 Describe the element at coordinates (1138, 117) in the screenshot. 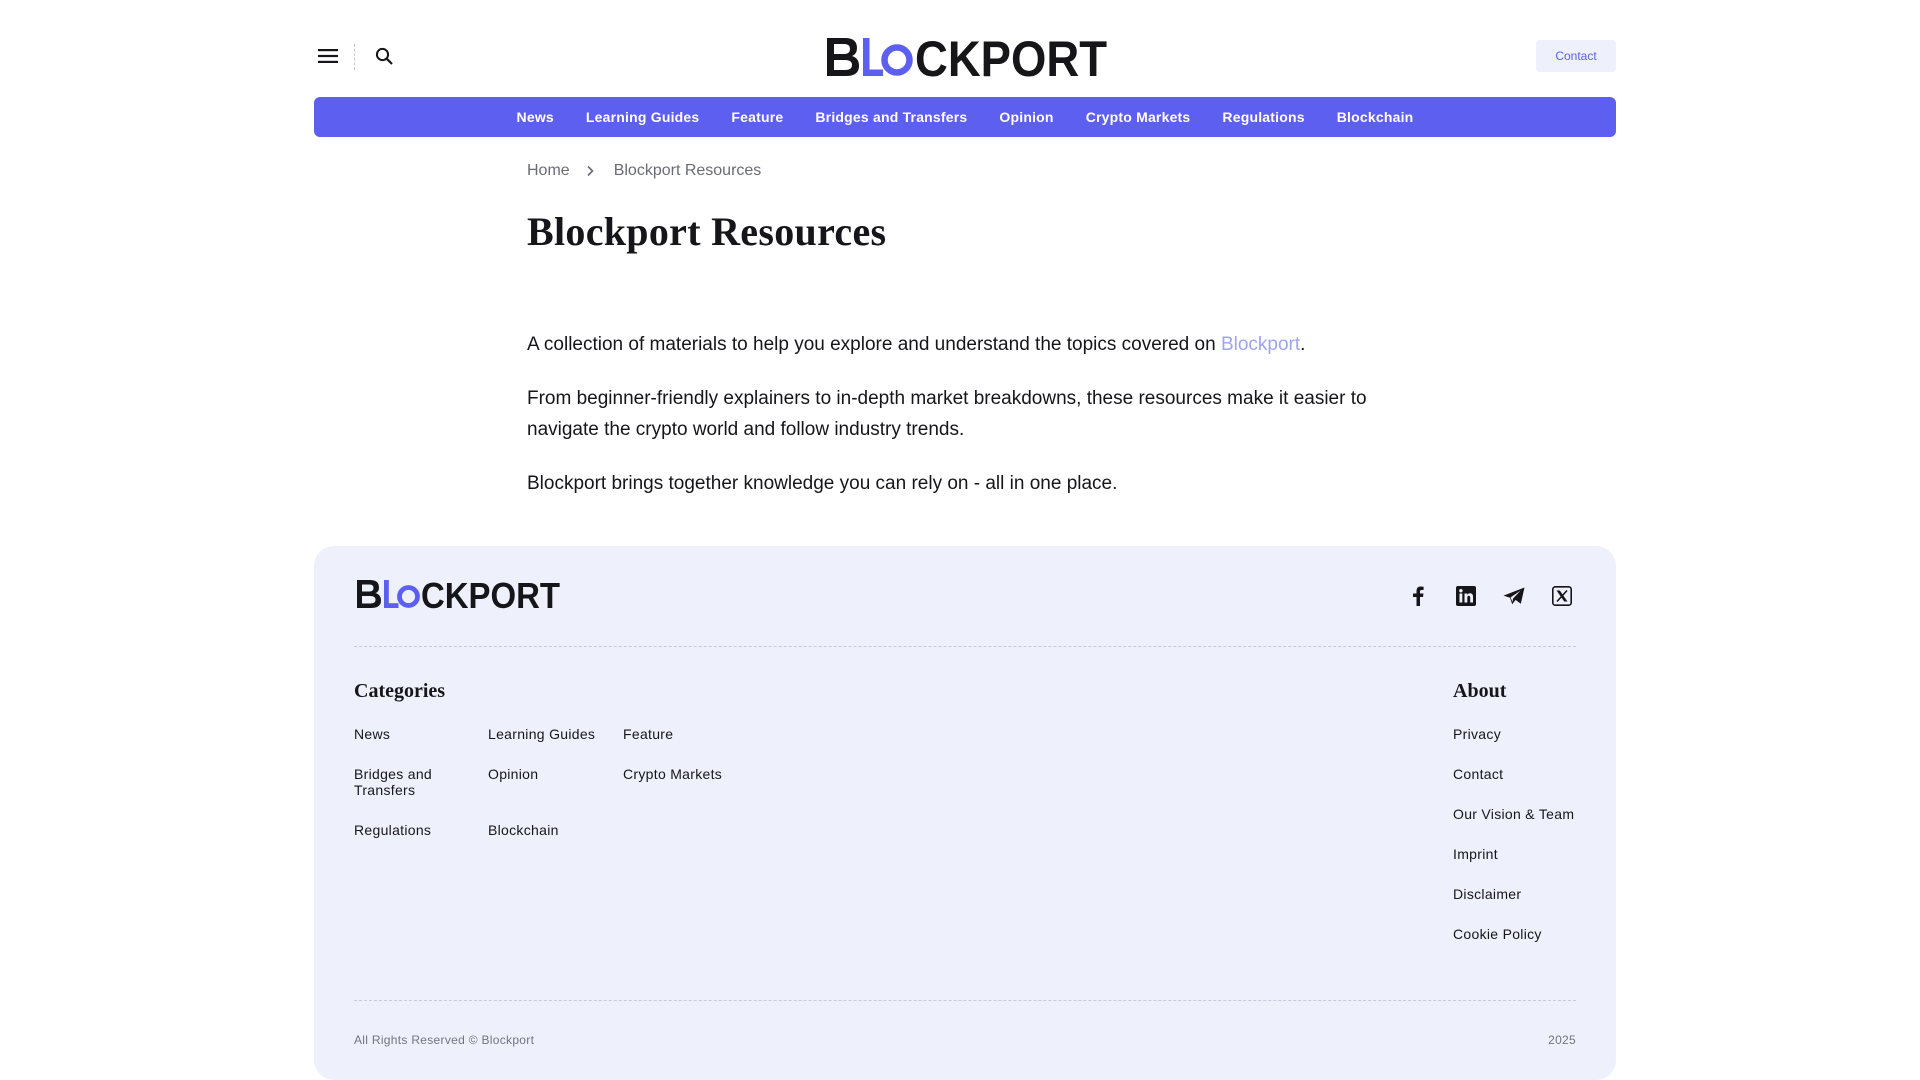

I see `nav-item-crypto-markets: Crypto Markets` at that location.